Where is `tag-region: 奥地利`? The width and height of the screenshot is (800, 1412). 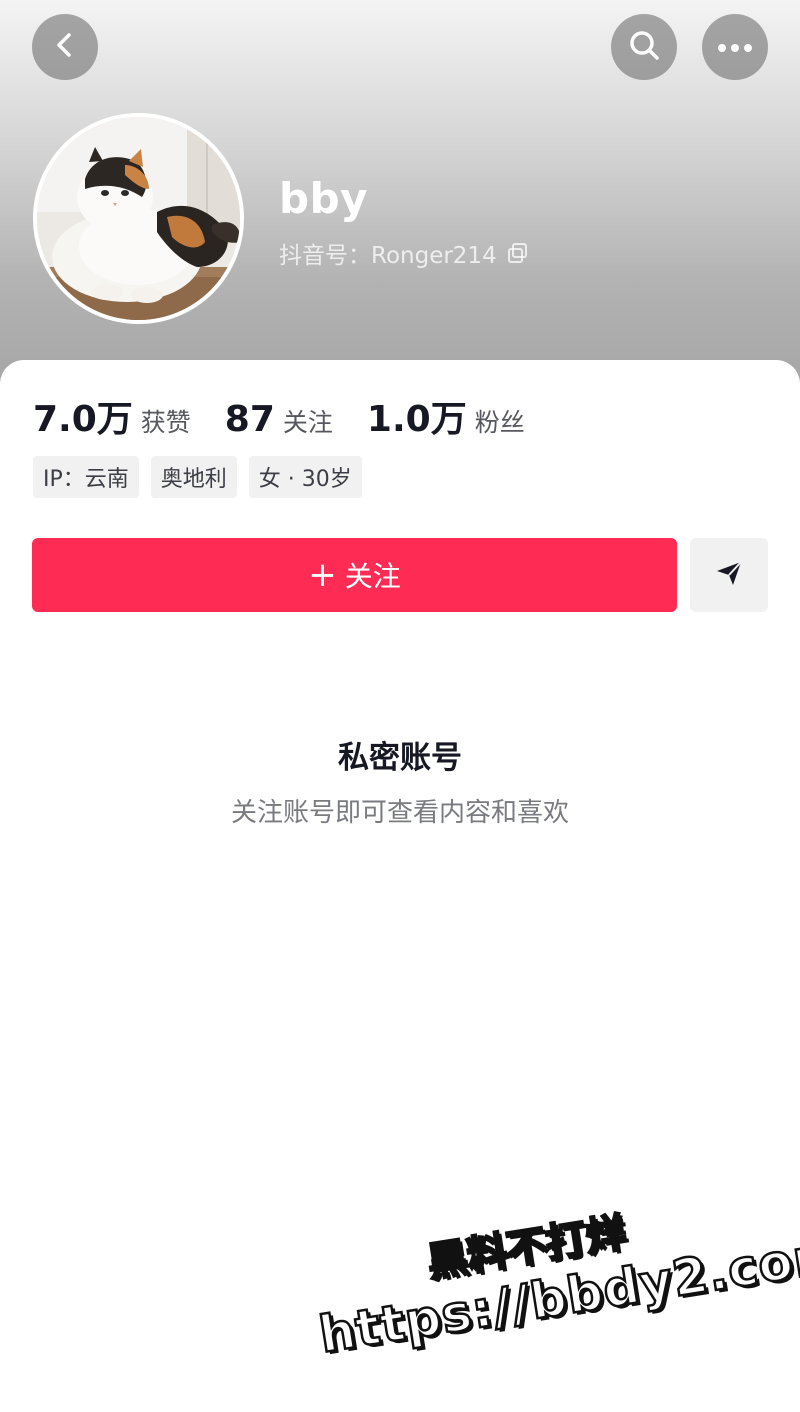
tag-region: 奥地利 is located at coordinates (193, 477).